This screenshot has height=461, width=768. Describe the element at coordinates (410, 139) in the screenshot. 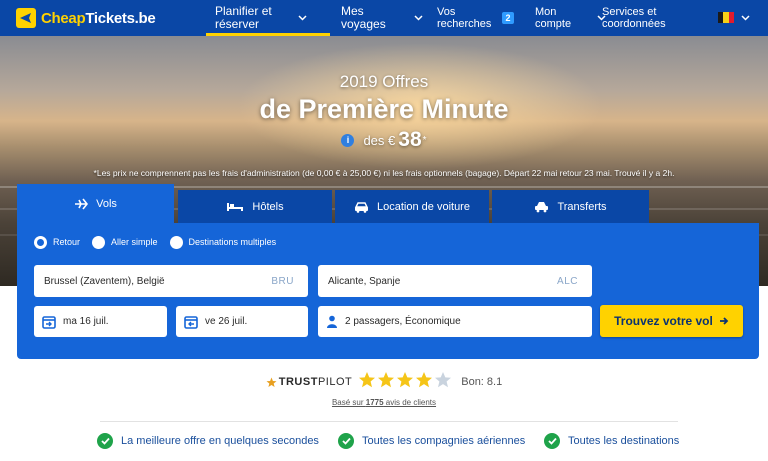

I see `price-value: 38` at that location.